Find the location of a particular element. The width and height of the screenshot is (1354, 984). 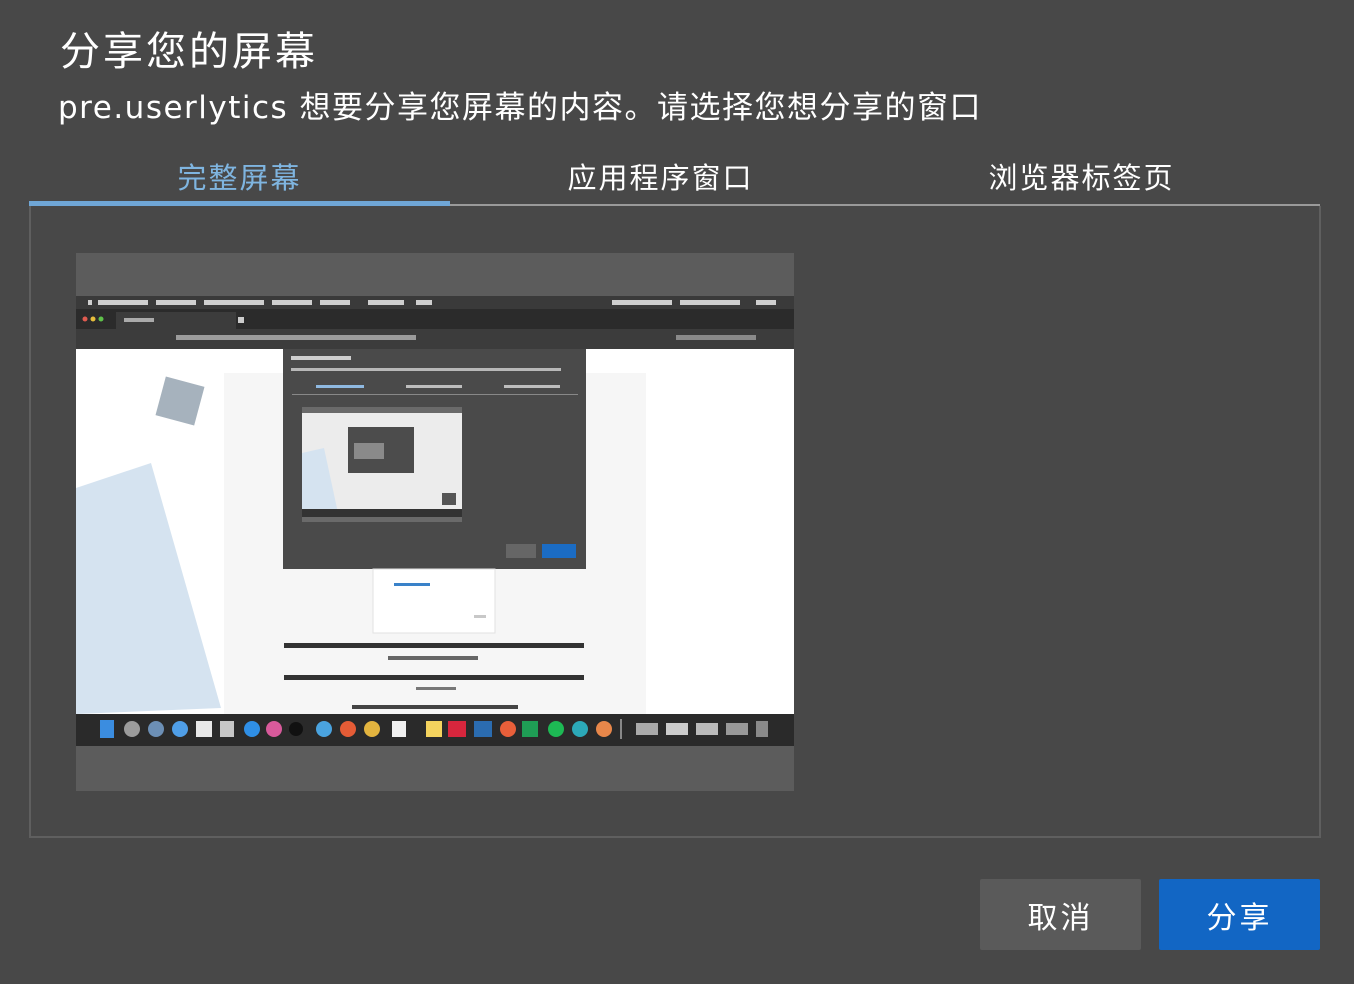

tab-bar: 完整屏幕 应用程序窗口 浏览器标签页 is located at coordinates (674, 177).